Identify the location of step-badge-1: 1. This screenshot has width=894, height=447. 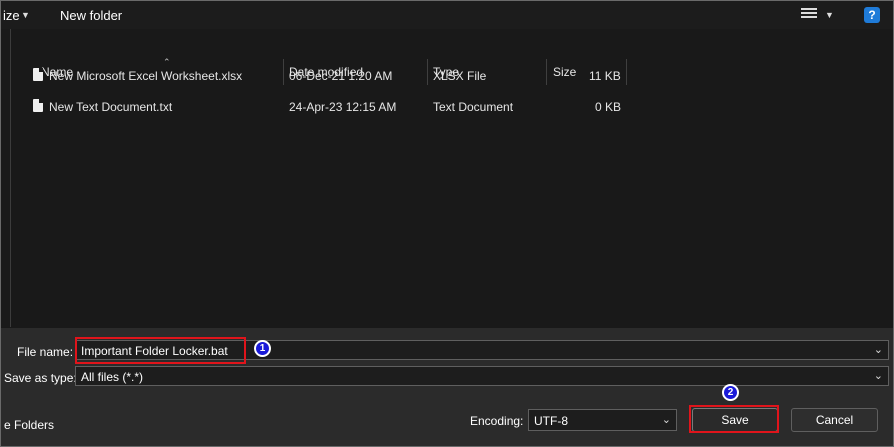
(262, 348).